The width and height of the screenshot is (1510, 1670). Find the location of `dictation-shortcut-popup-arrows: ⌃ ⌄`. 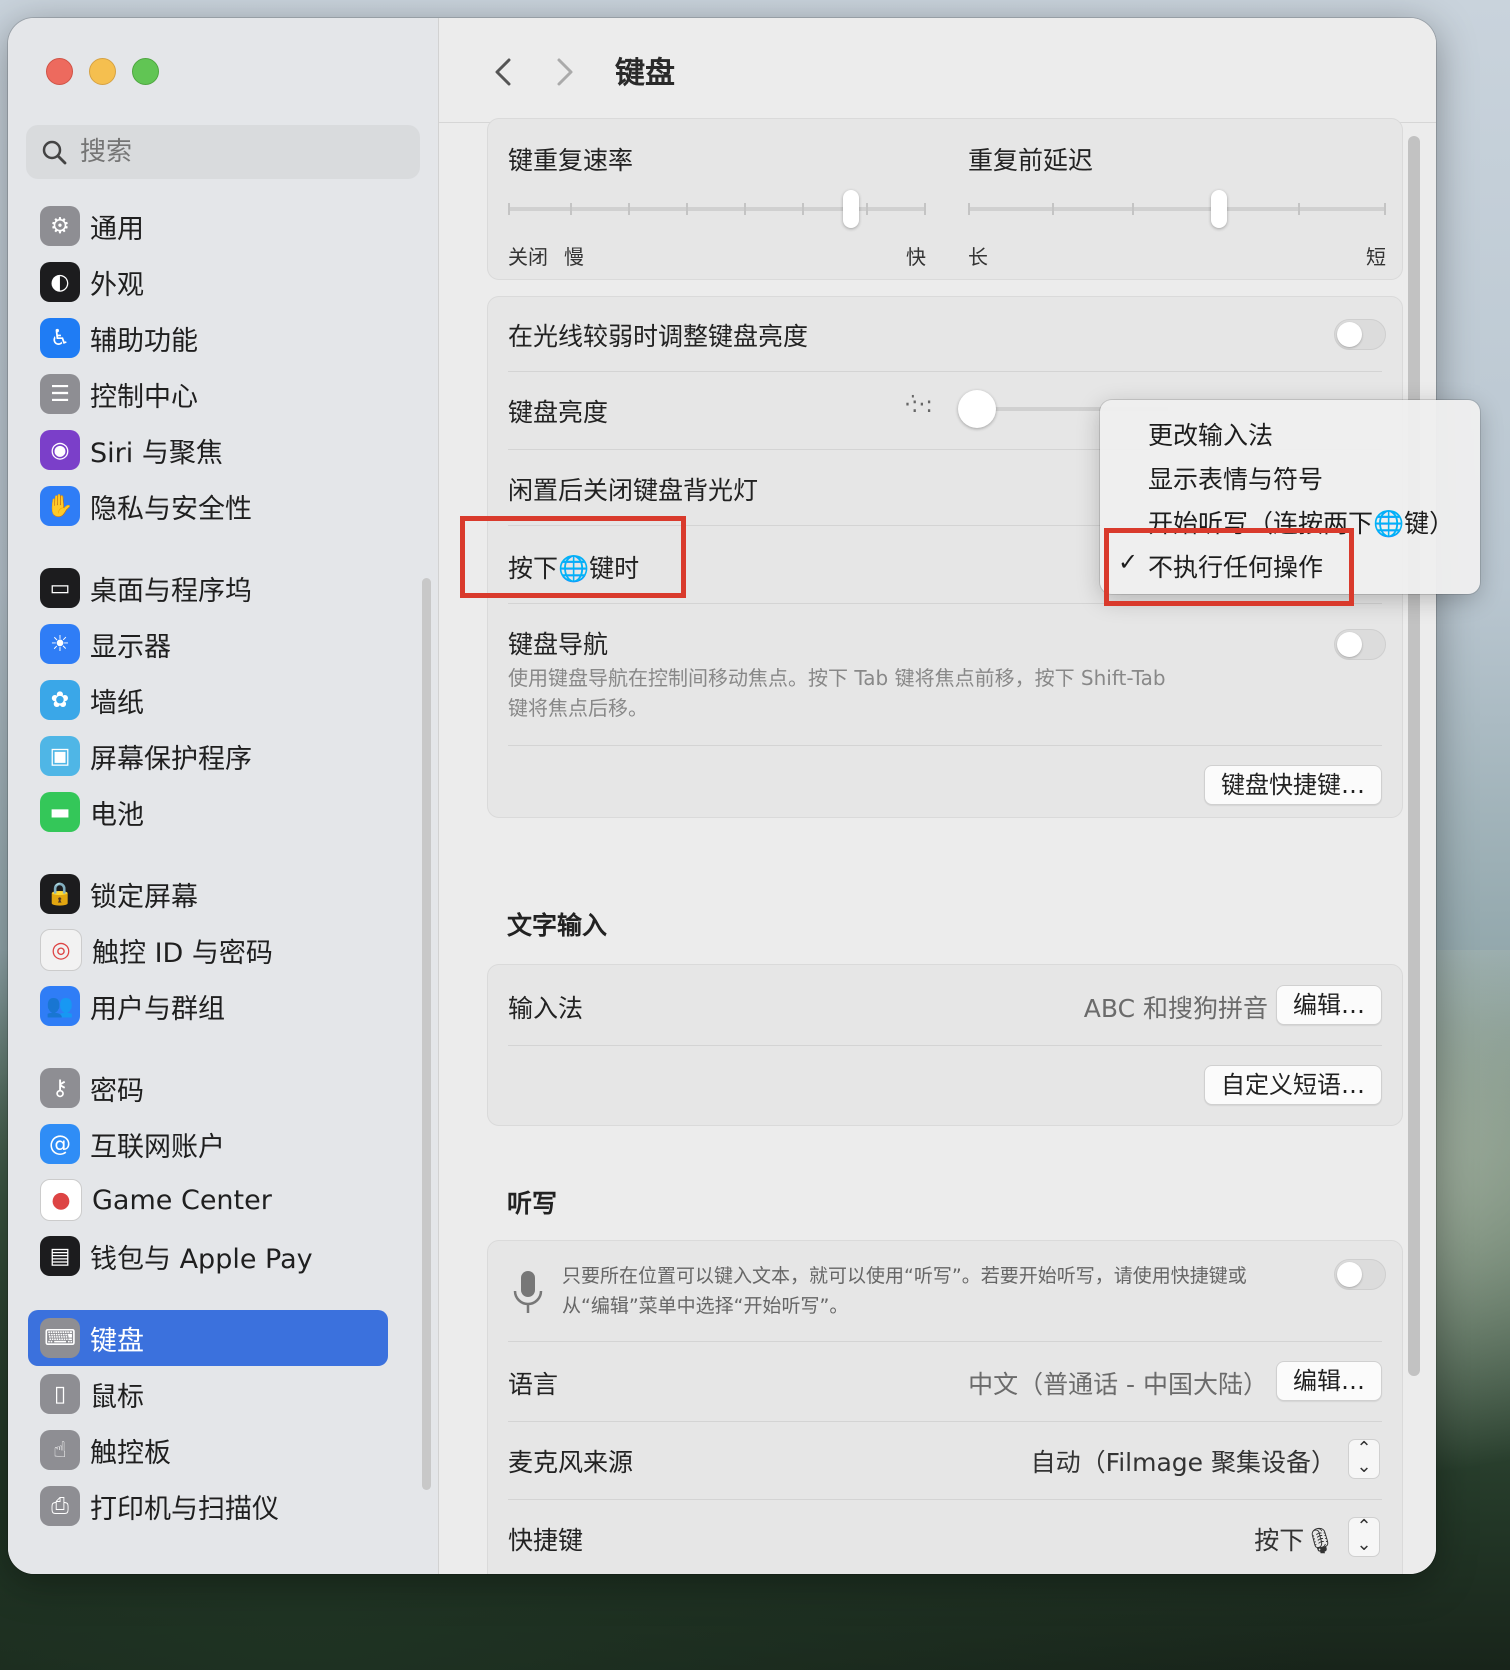

dictation-shortcut-popup-arrows: ⌃ ⌄ is located at coordinates (1364, 1537).